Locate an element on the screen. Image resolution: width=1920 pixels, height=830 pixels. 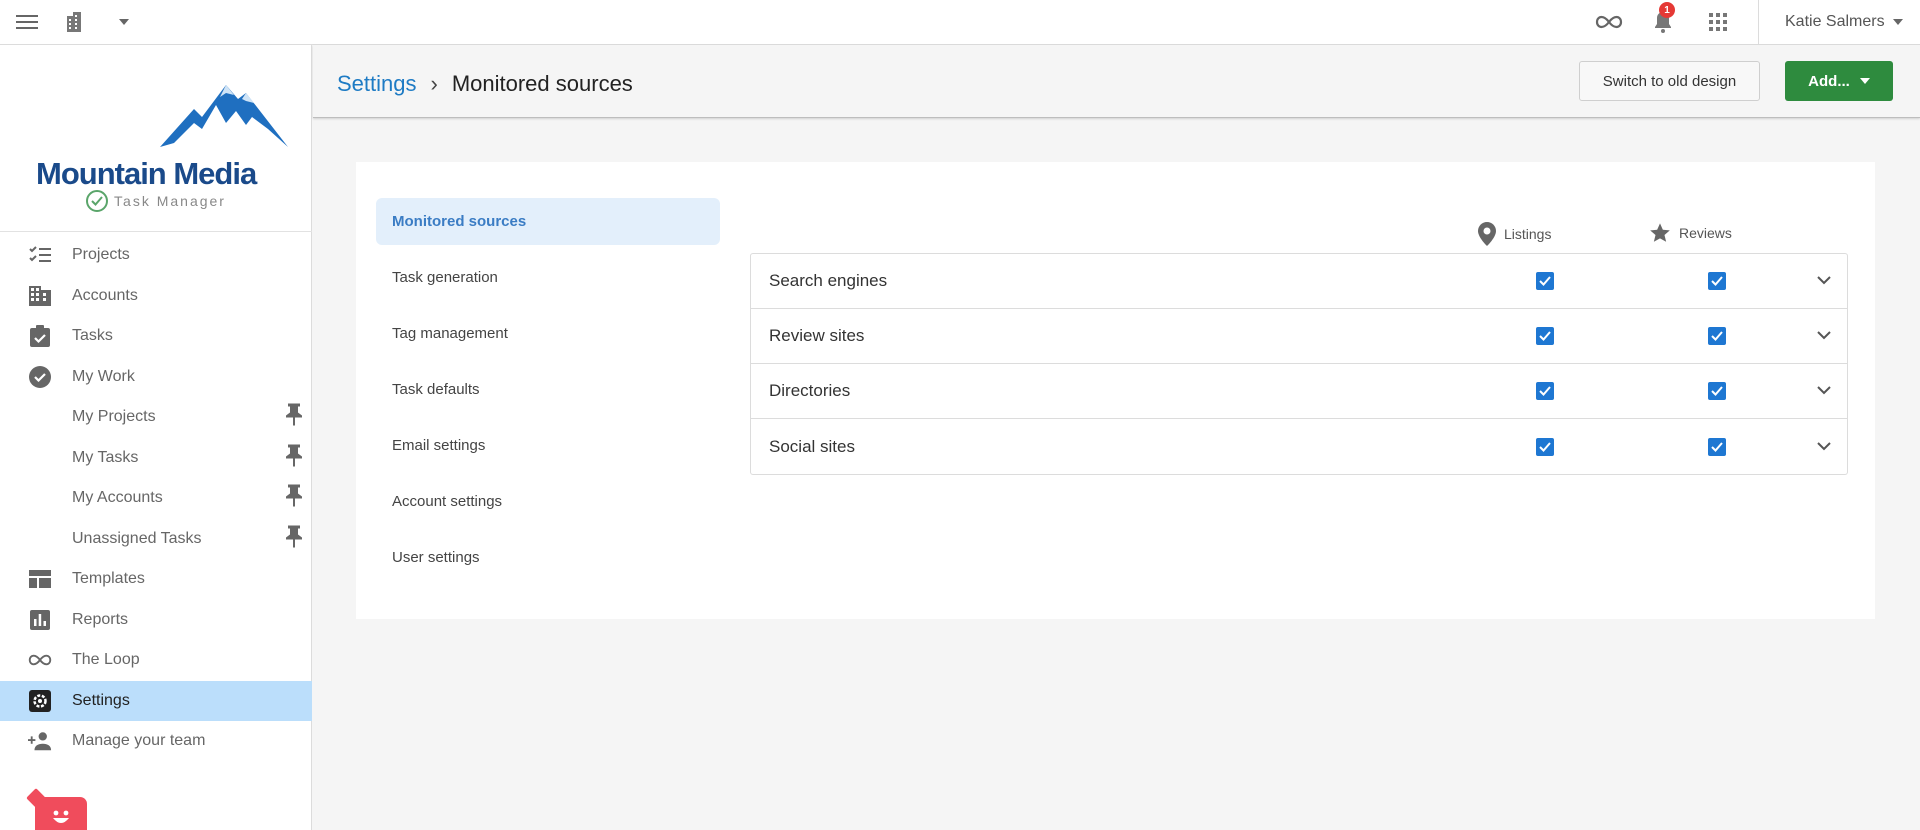
mountain-media-logo: Mountain Media is located at coordinates (160, 141).